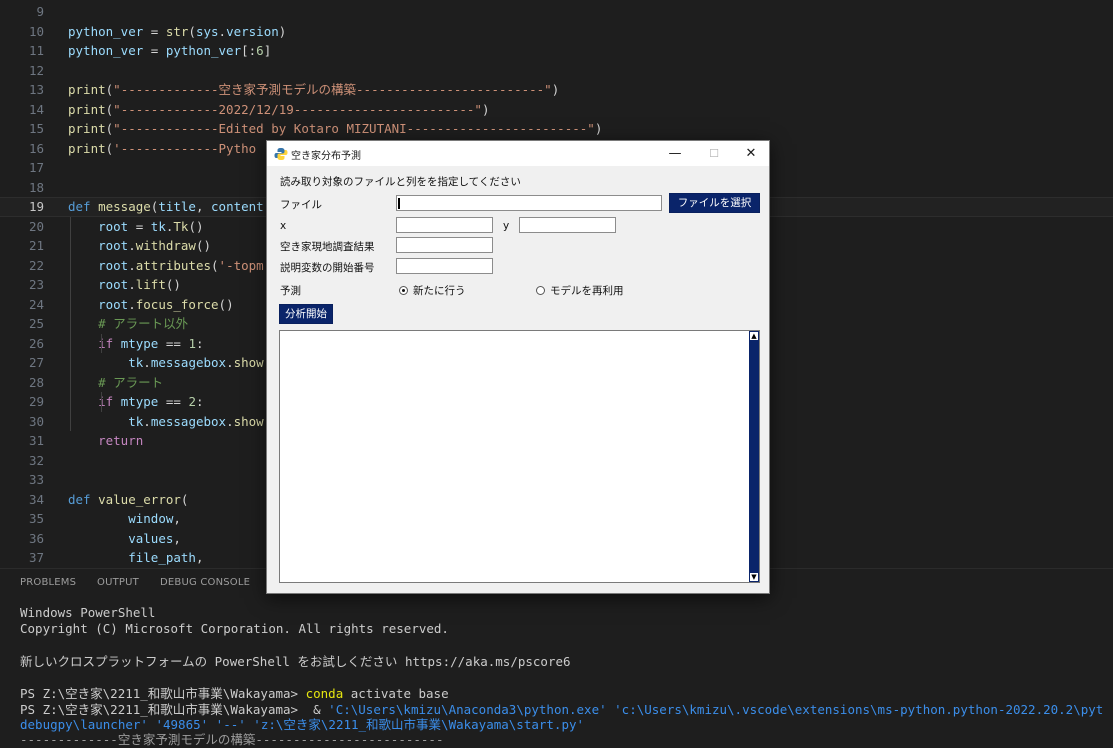 The width and height of the screenshot is (1113, 748). What do you see at coordinates (188, 421) in the screenshot?
I see `code-token: messagebox` at bounding box center [188, 421].